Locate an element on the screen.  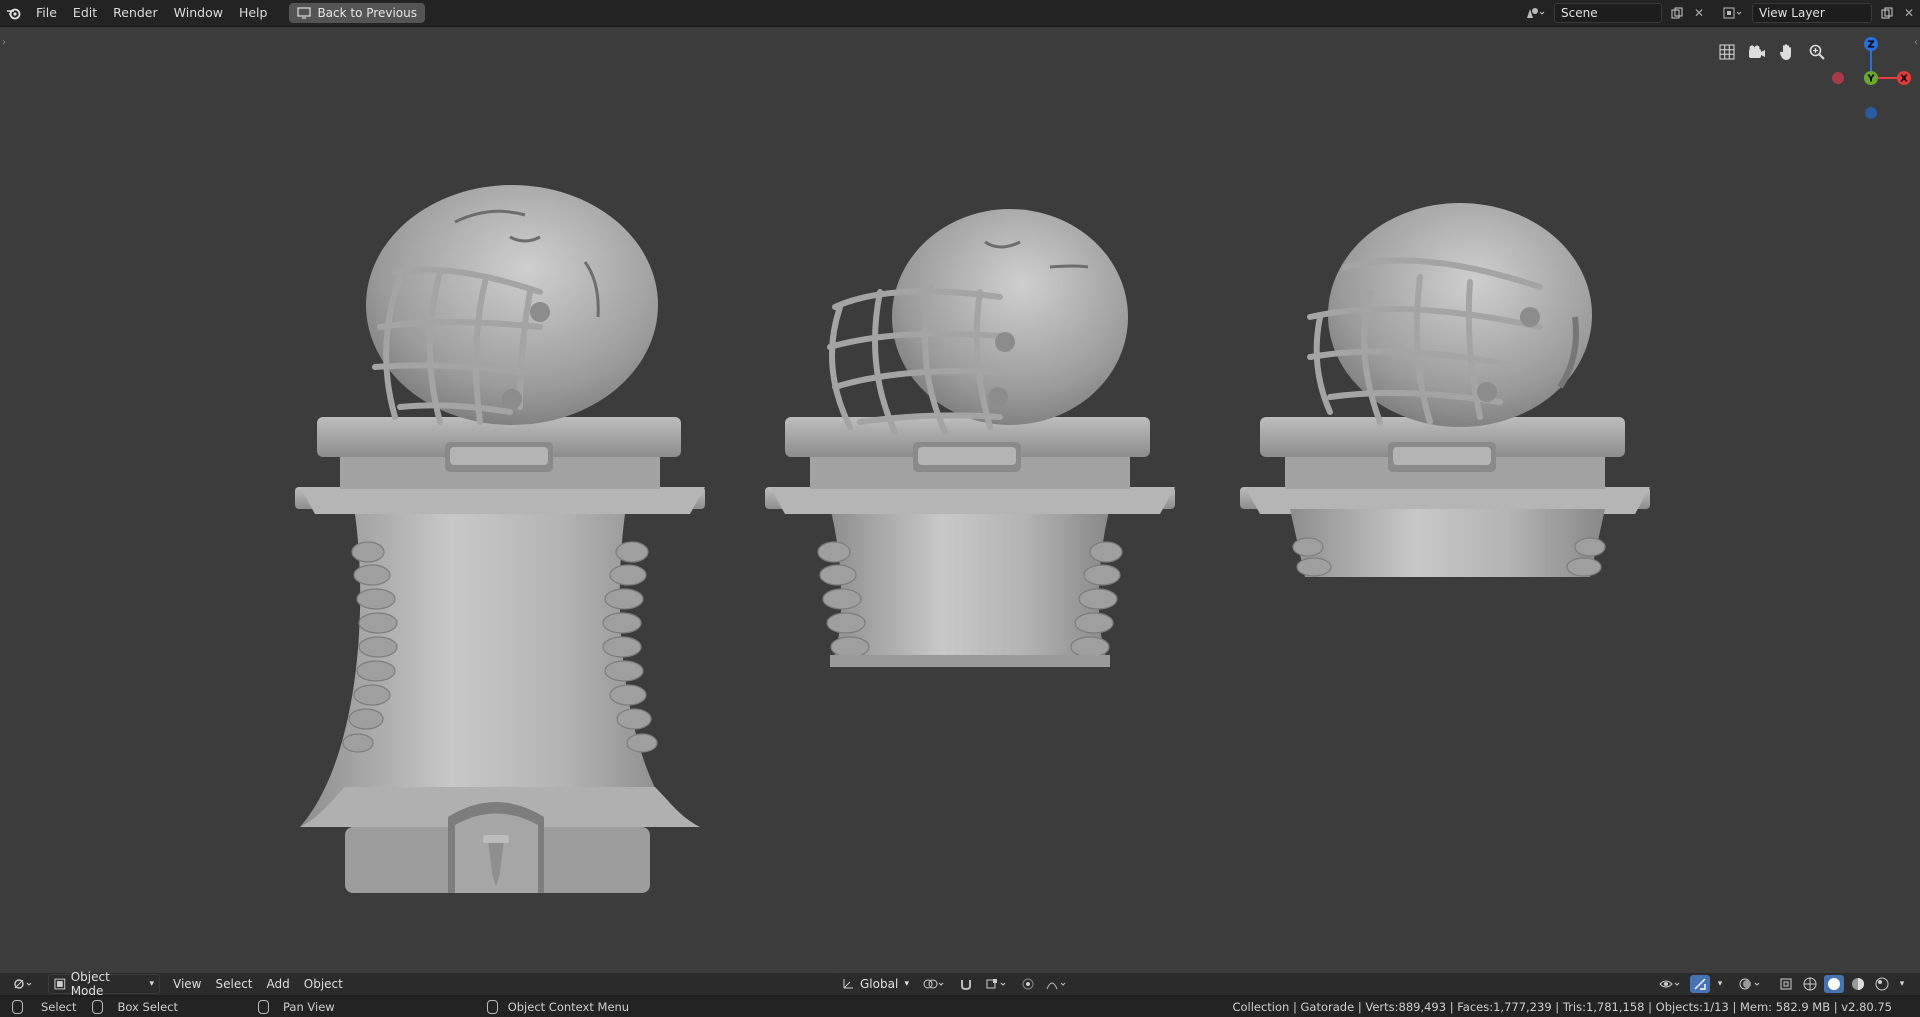
falloff-curve-icon is located at coordinates (1058, 984).